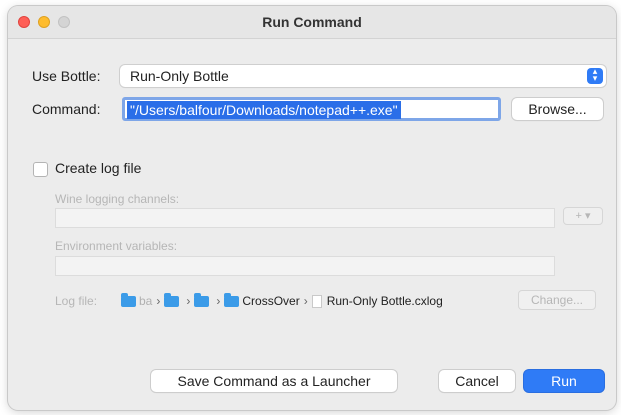  I want to click on bottle-select-value: Run-Only Bottle, so click(179, 76).